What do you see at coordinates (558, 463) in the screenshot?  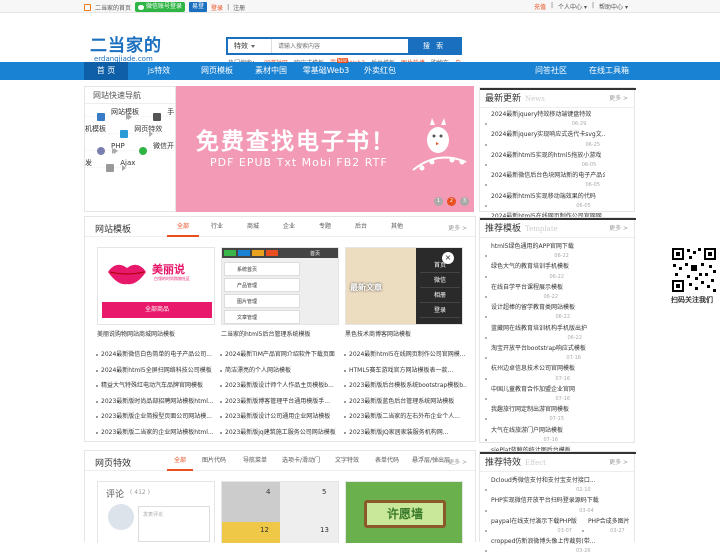 I see `recommend-effects-header: 推荐特效 Effect 更多 >` at bounding box center [558, 463].